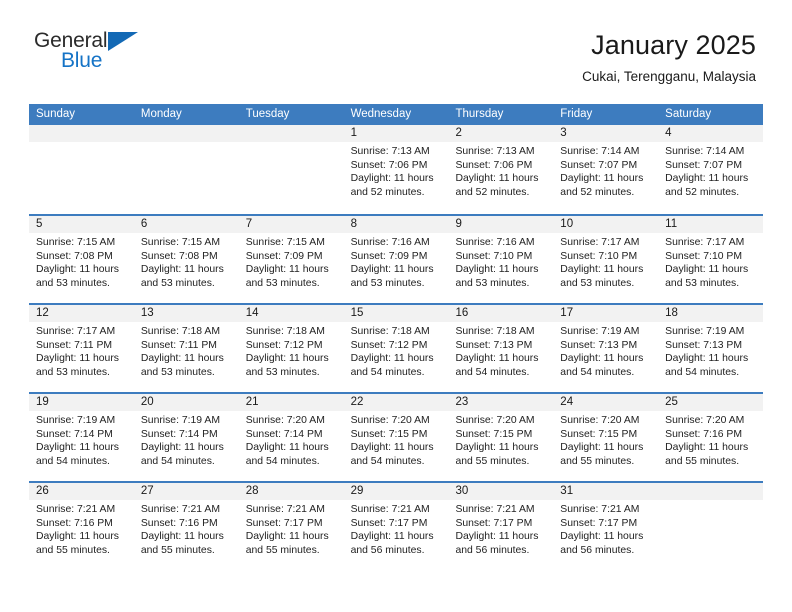  Describe the element at coordinates (387, 192) in the screenshot. I see `day-info-daylight-2: and 52 minutes.` at that location.